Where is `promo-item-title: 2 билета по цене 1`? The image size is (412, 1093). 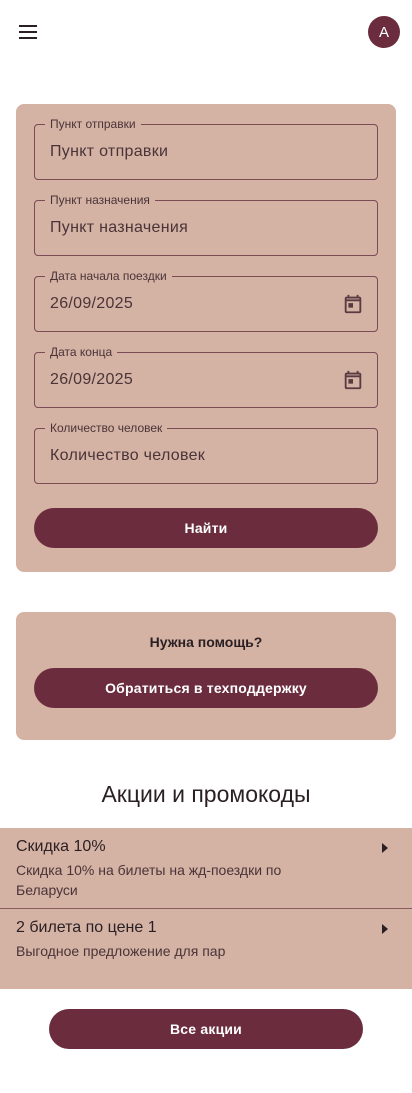
promo-item-title: 2 билета по цене 1 is located at coordinates (86, 927).